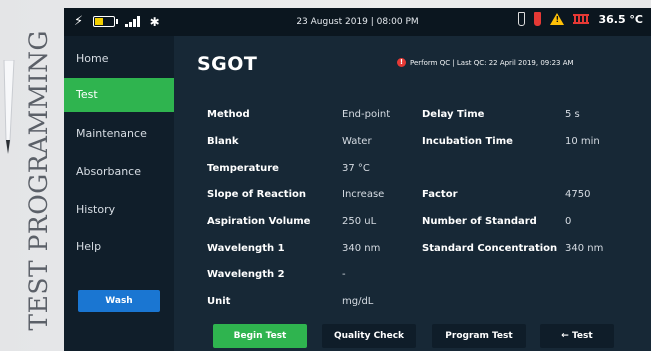 This screenshot has height=351, width=651. What do you see at coordinates (538, 19) in the screenshot?
I see `red-tube-icon` at bounding box center [538, 19].